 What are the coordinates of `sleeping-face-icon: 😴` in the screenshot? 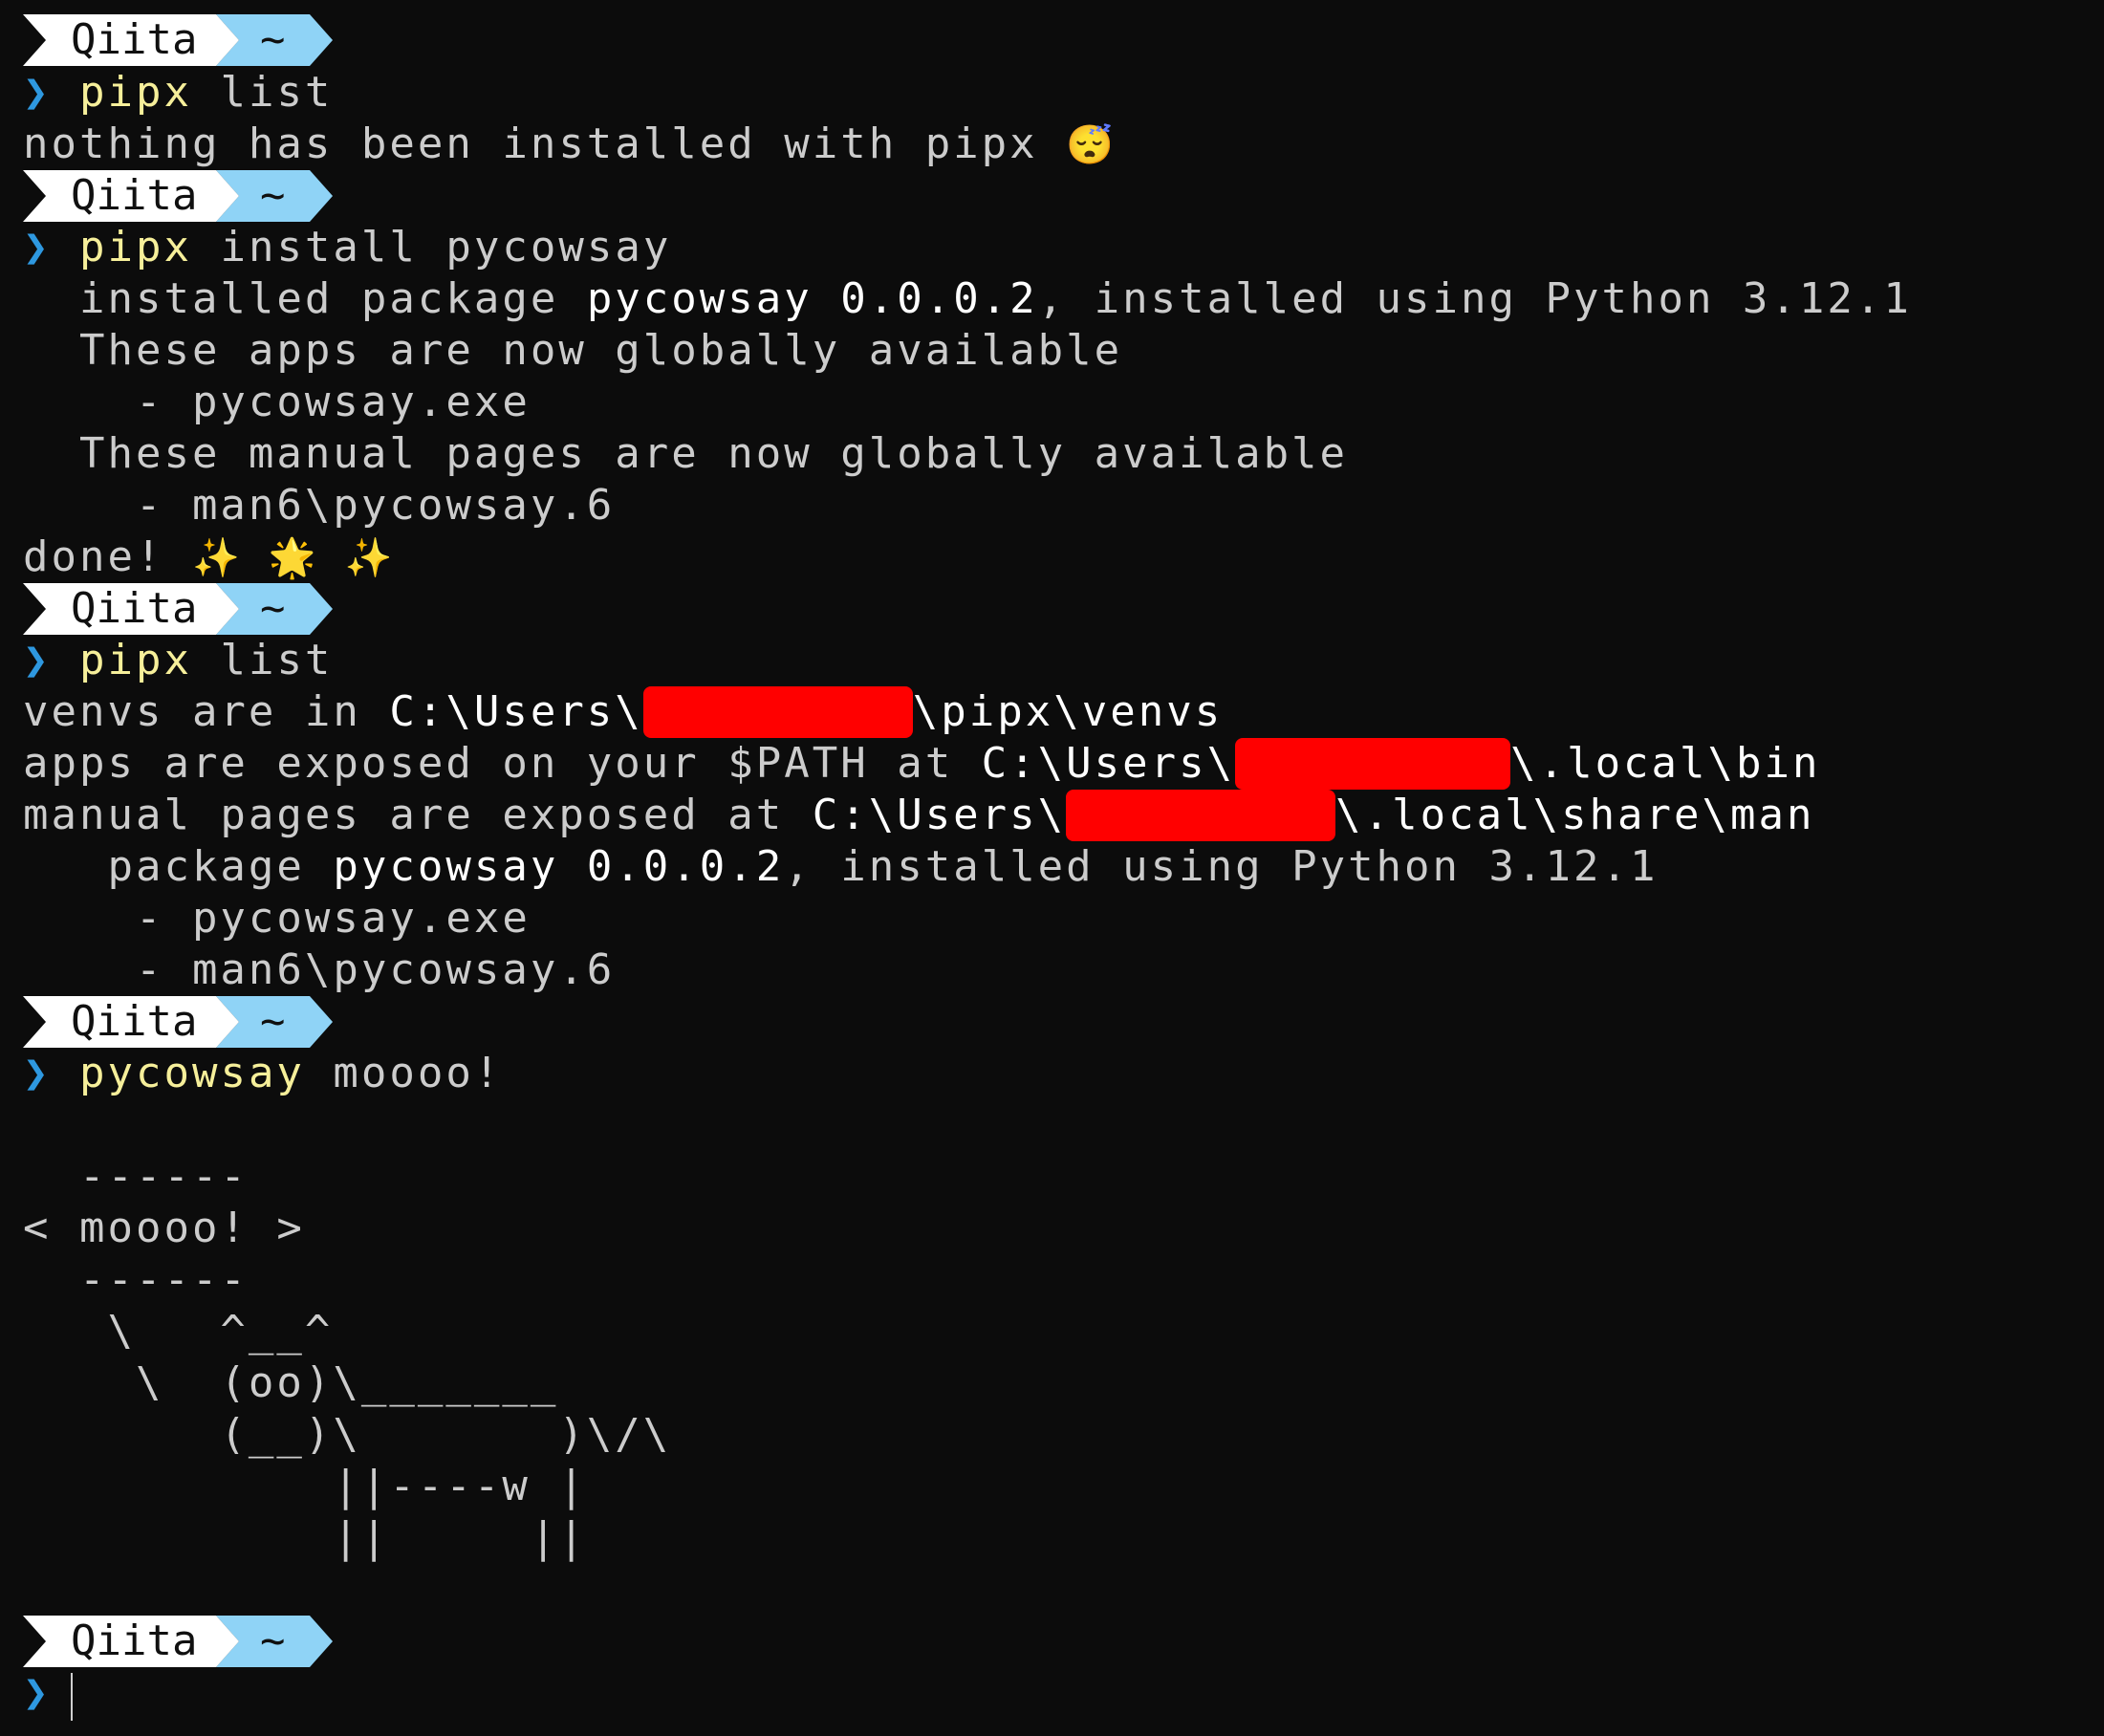 It's located at (1091, 145).